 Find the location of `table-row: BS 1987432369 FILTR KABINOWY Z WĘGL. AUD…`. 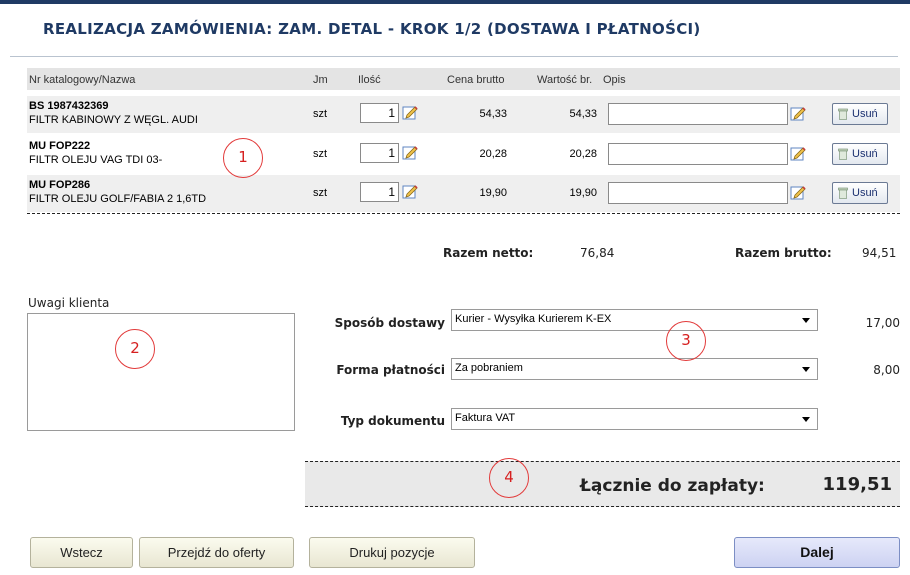

table-row: BS 1987432369 FILTR KABINOWY Z WĘGL. AUD… is located at coordinates (463, 114).